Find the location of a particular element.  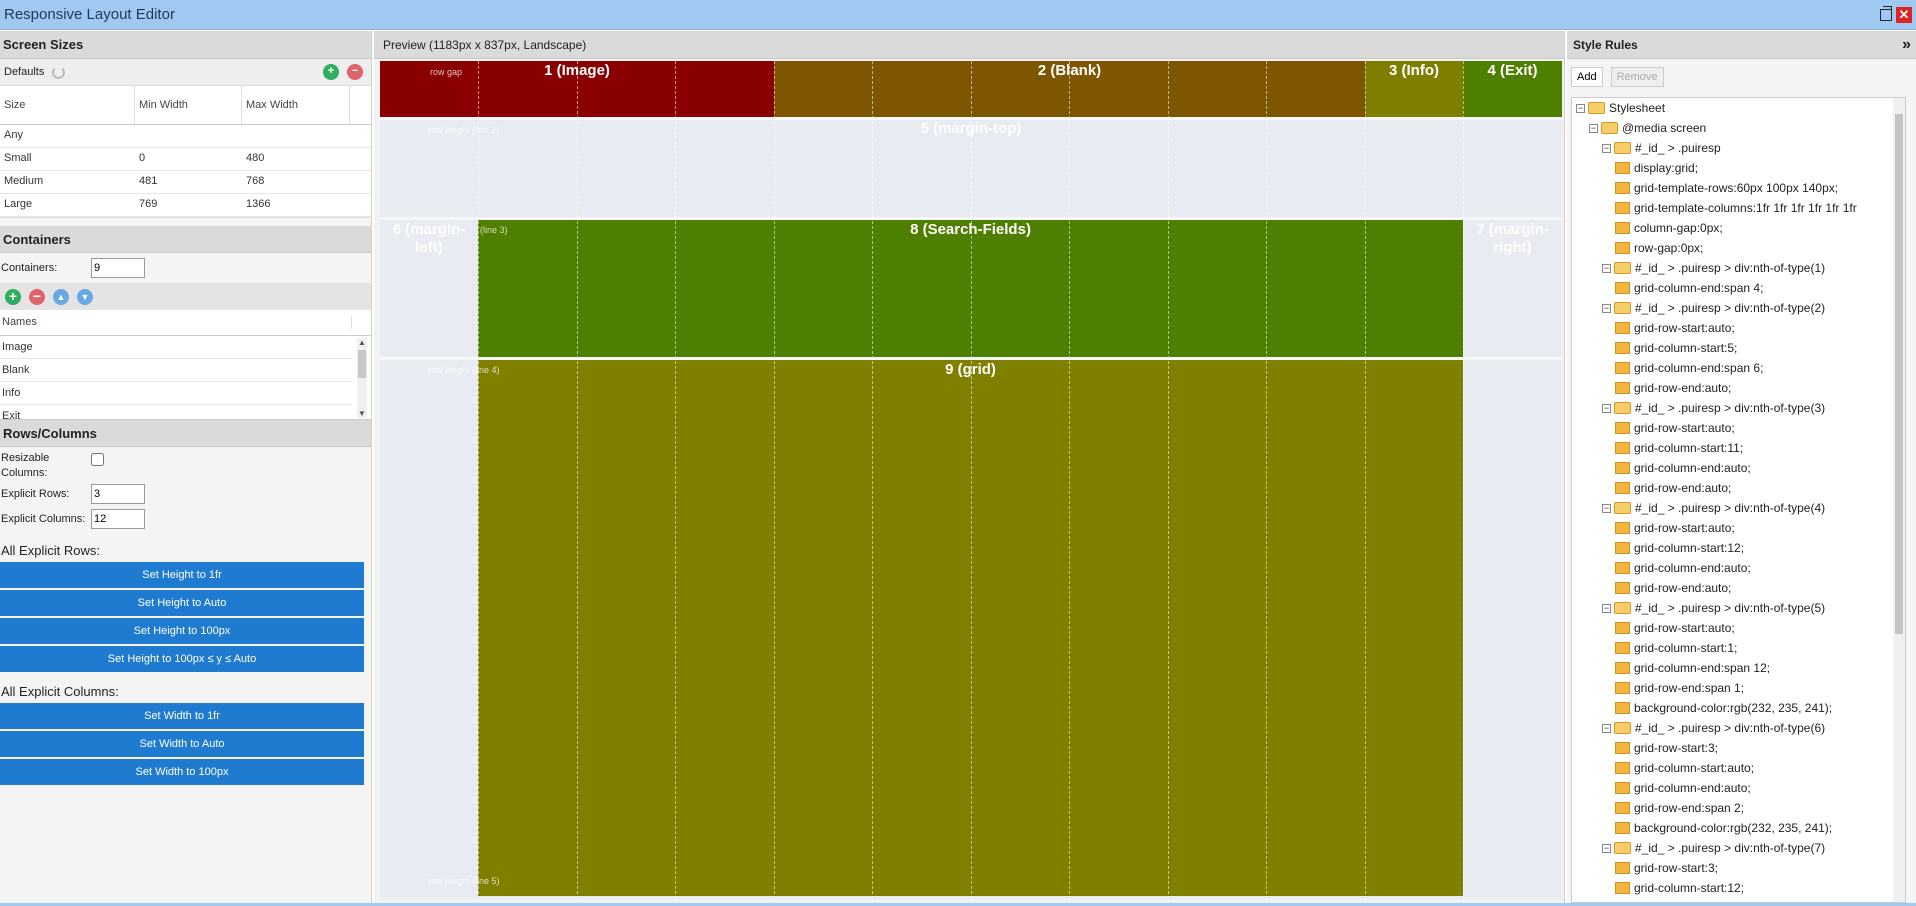

add-container-icon: + is located at coordinates (13, 296).